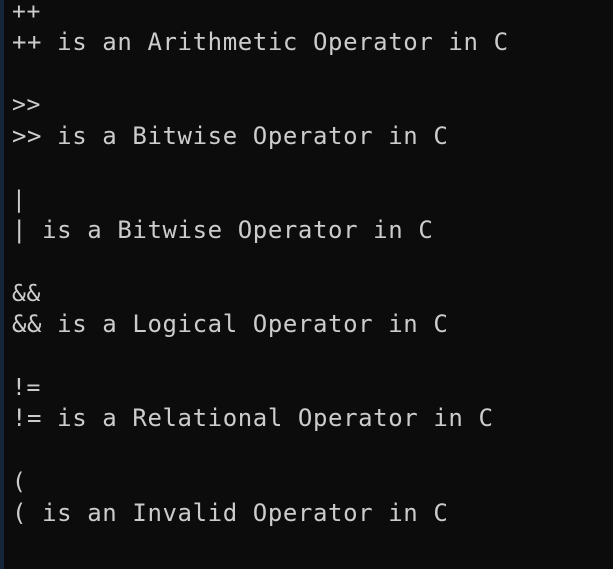  I want to click on output-line-1: ++ is an Arithmetic Operator in C, so click(260, 42).